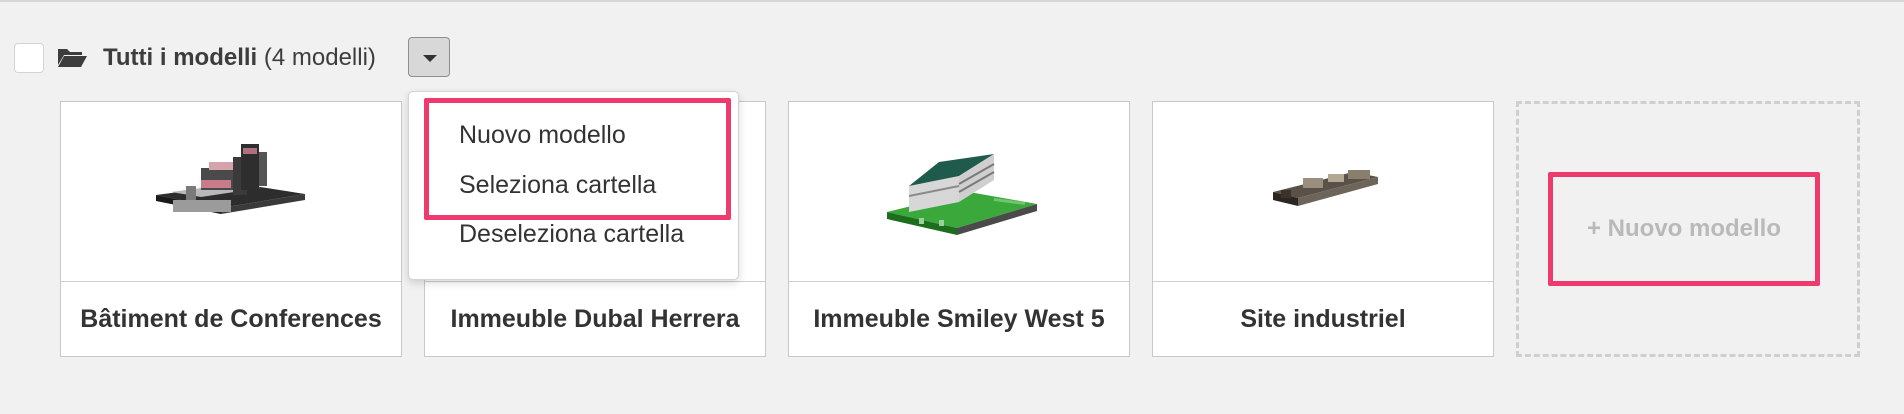  What do you see at coordinates (952, 1) in the screenshot?
I see `top-divider` at bounding box center [952, 1].